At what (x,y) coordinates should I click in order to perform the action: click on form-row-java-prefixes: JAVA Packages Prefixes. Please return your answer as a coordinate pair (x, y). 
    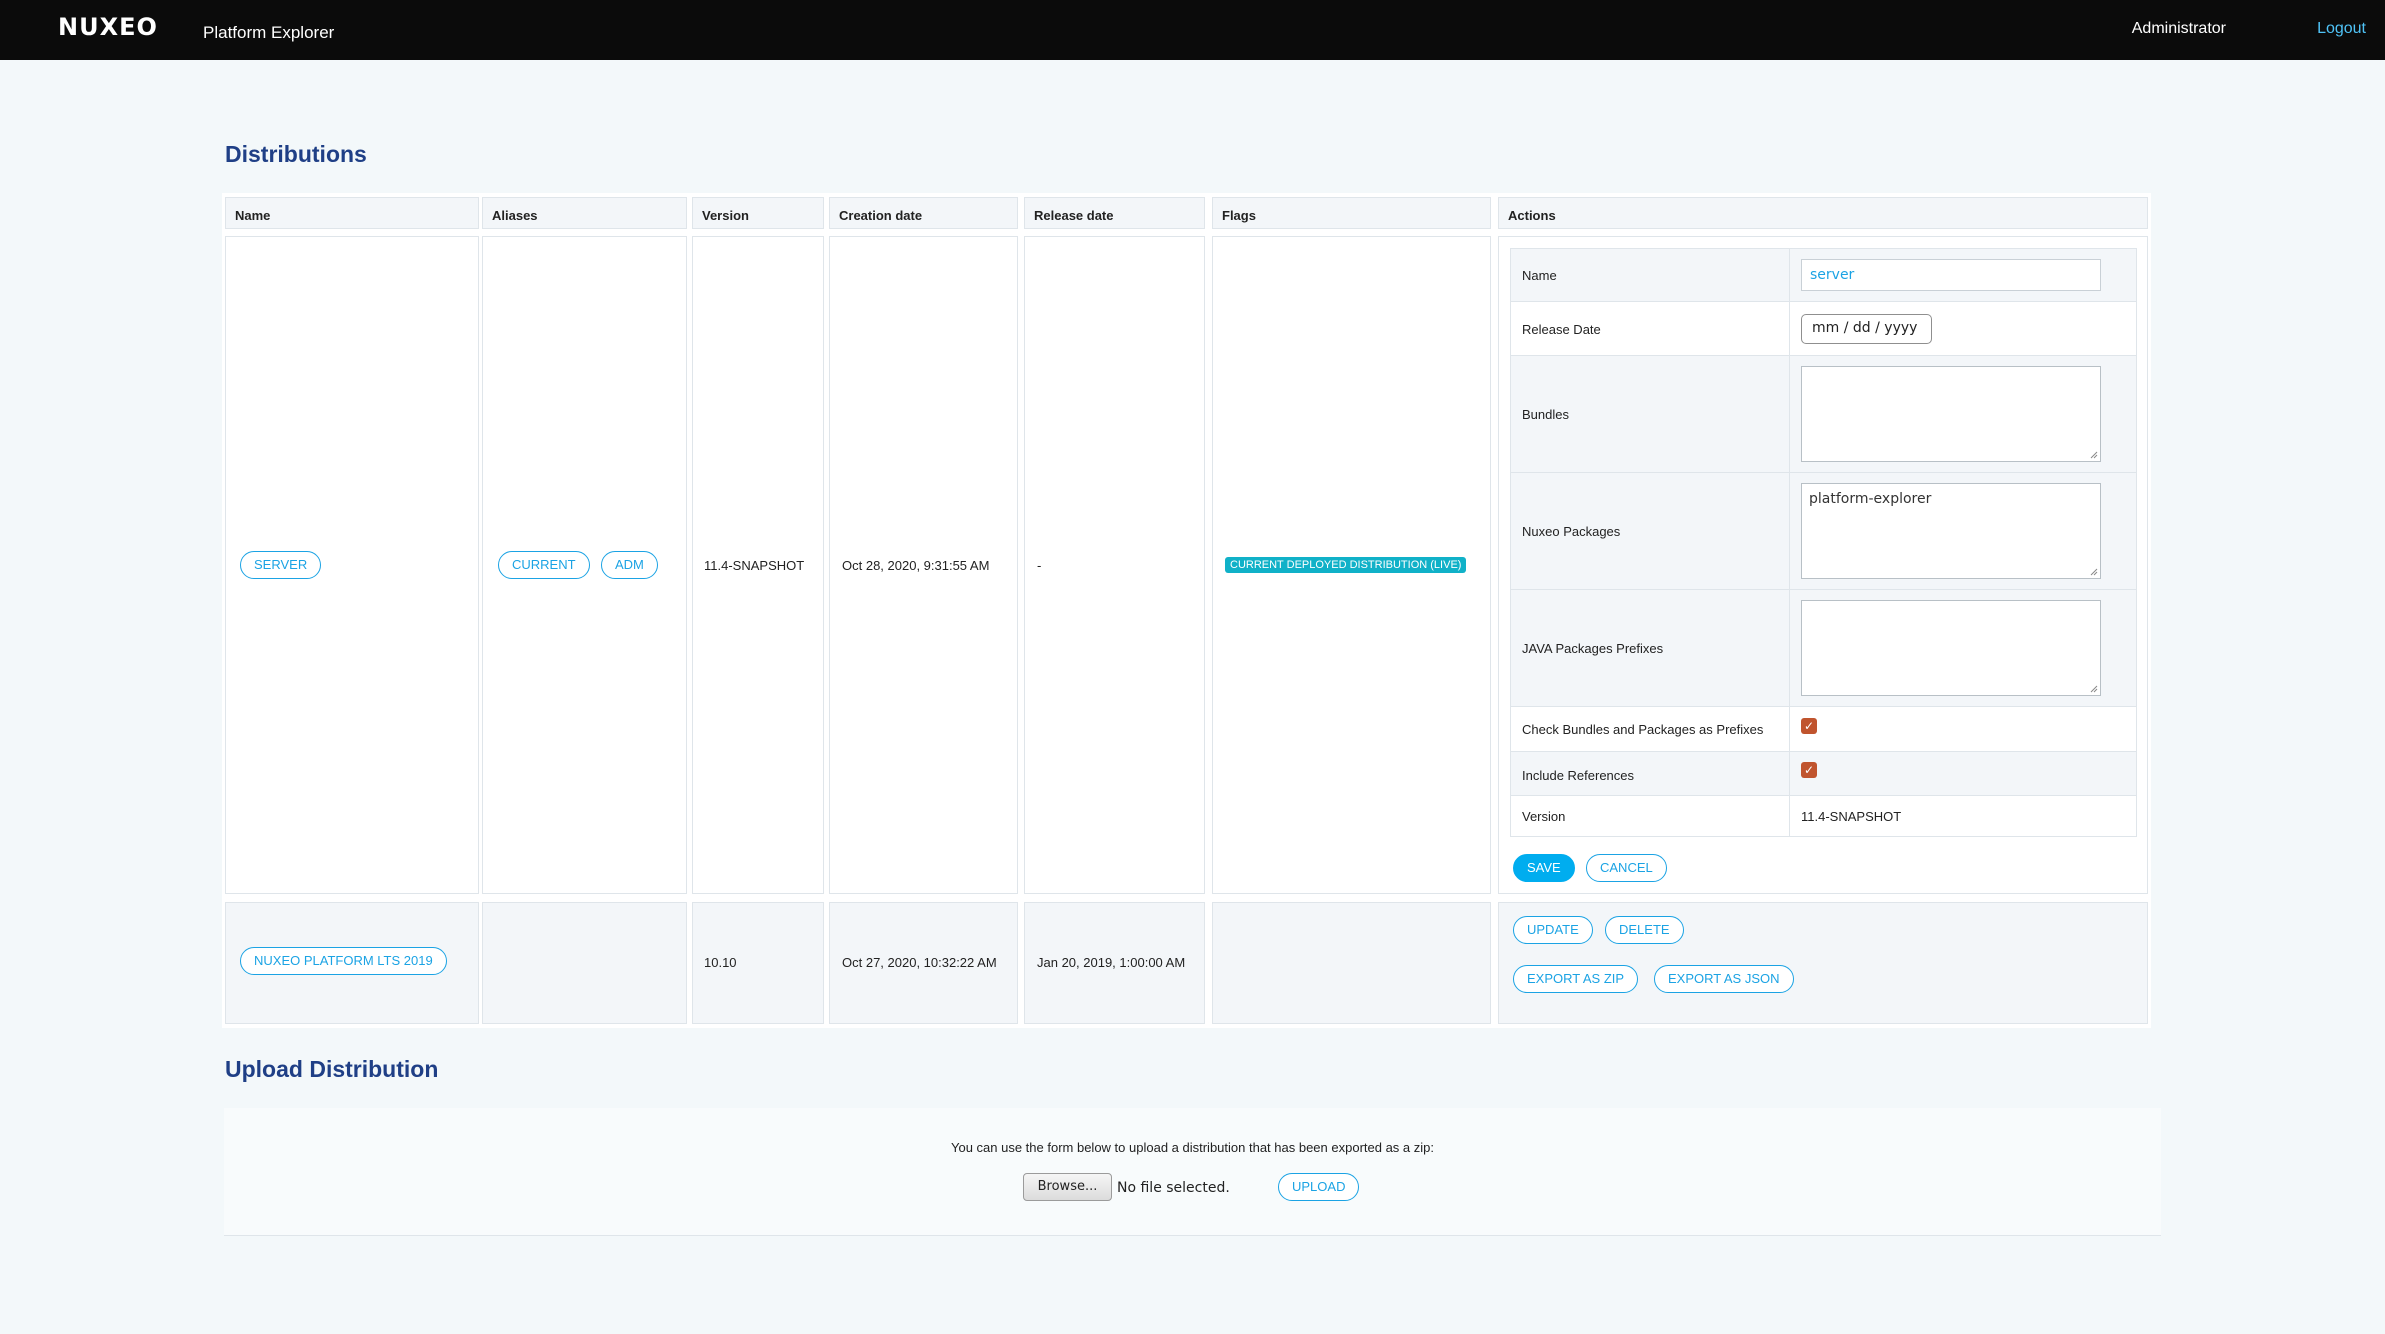
    Looking at the image, I should click on (1823, 648).